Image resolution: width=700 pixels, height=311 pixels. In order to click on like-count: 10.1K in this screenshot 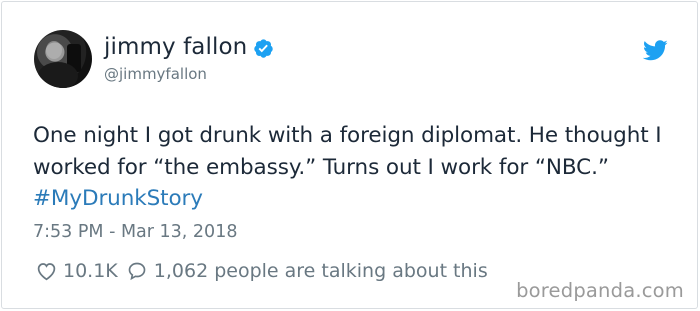, I will do `click(90, 271)`.